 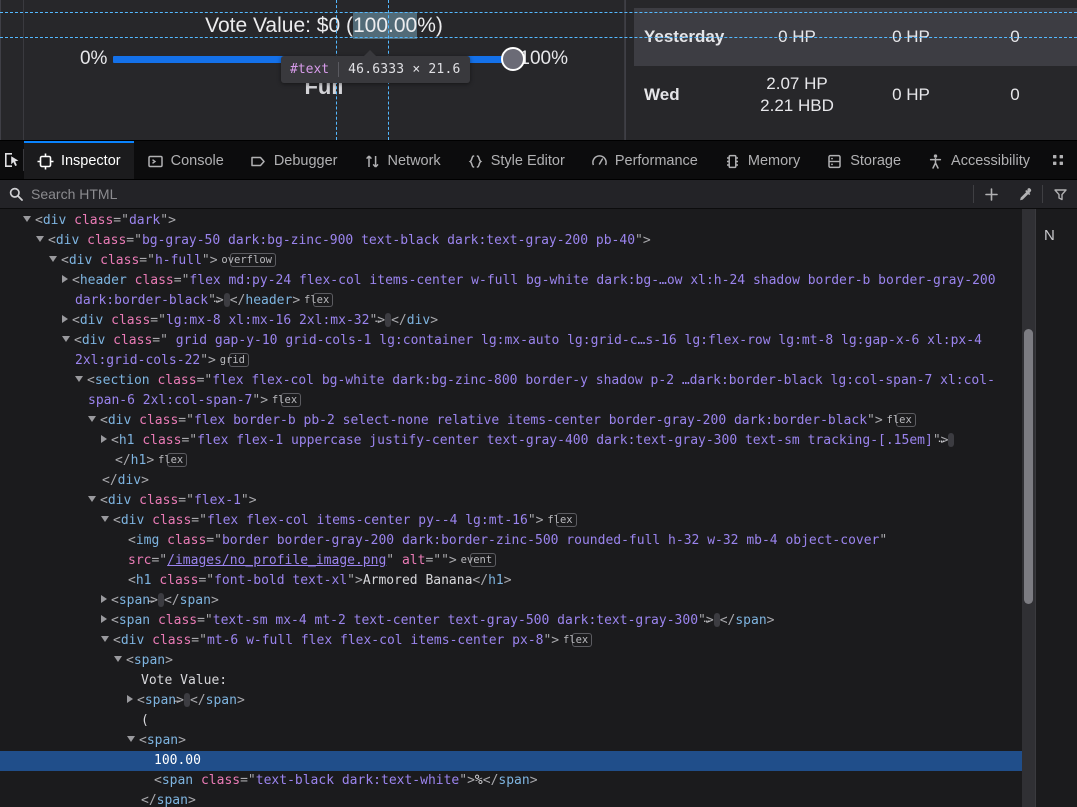 What do you see at coordinates (168, 220) in the screenshot?
I see `markup-punc: ">` at bounding box center [168, 220].